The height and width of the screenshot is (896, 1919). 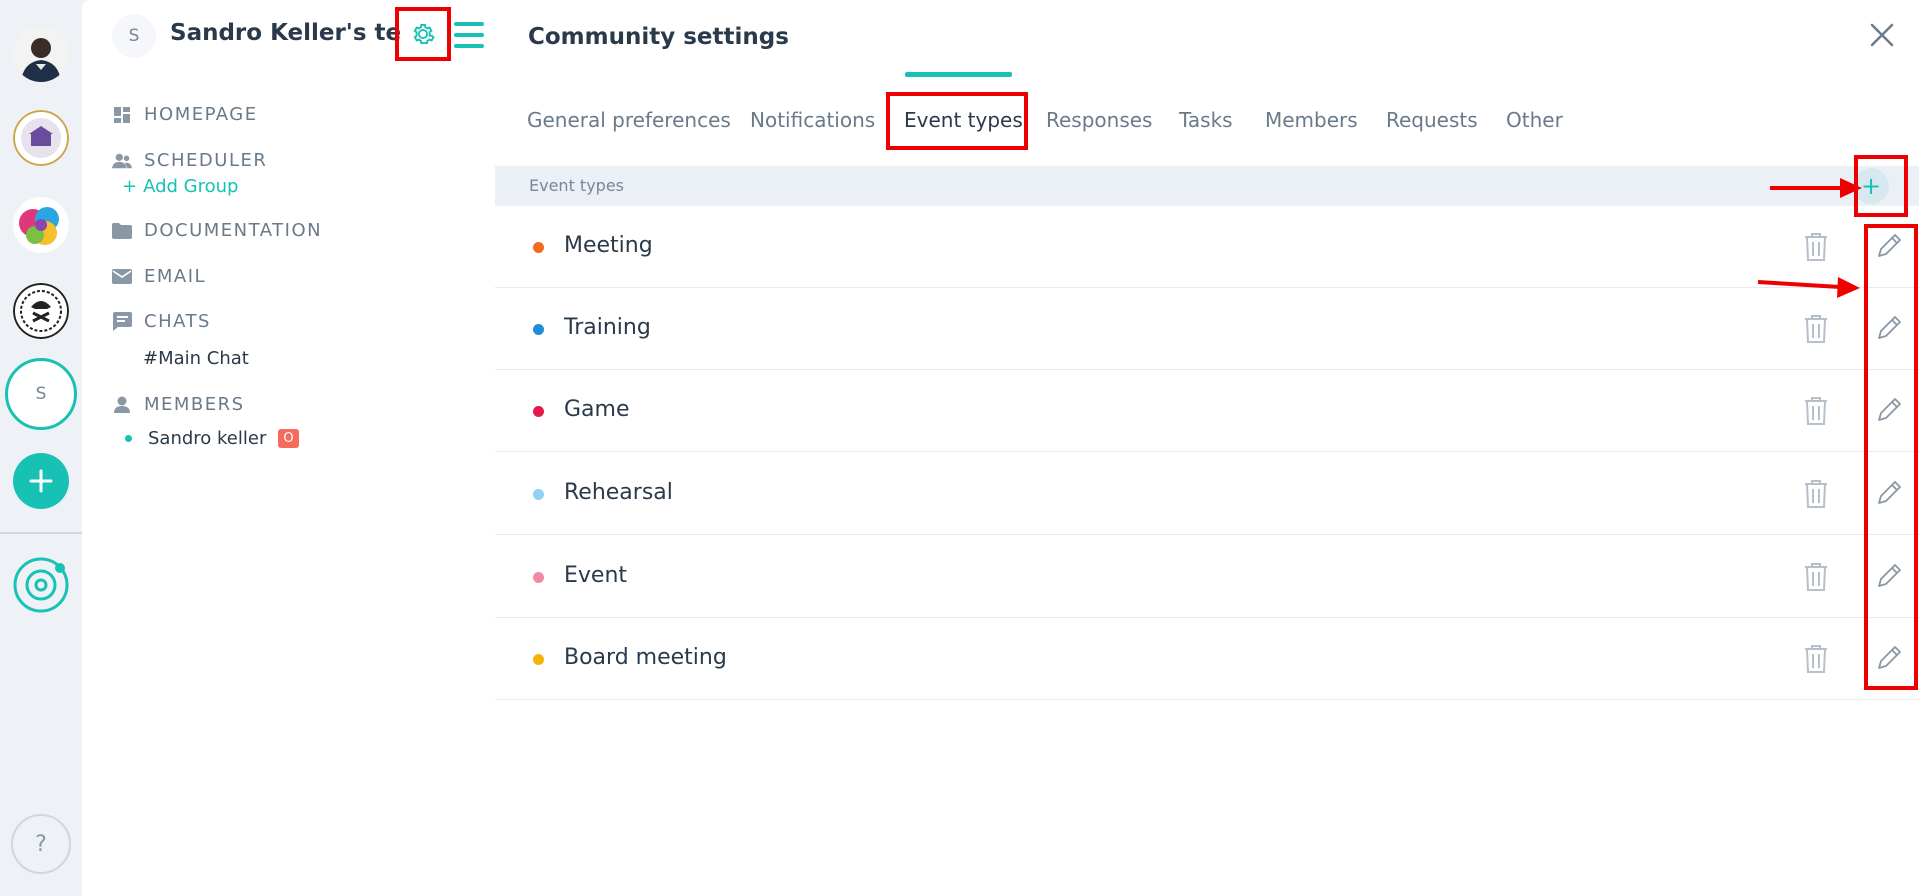 What do you see at coordinates (1099, 120) in the screenshot?
I see `tab-responses: Responses` at bounding box center [1099, 120].